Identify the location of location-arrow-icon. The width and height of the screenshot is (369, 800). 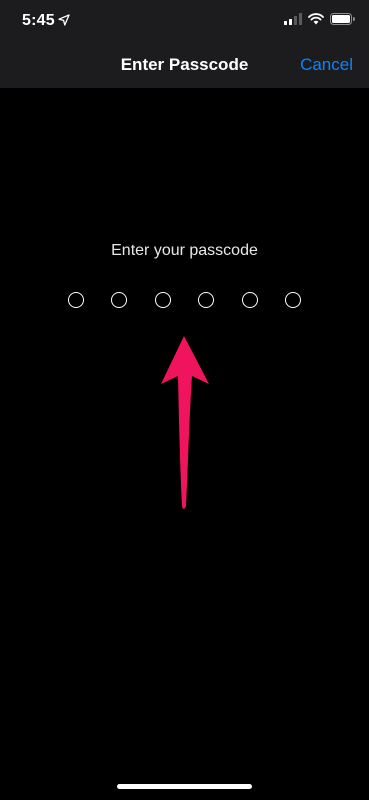
(64, 19).